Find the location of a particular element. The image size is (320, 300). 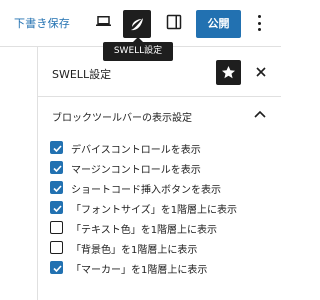

option-label: 「テキスト色」を1階層上に表示 is located at coordinates (144, 230).